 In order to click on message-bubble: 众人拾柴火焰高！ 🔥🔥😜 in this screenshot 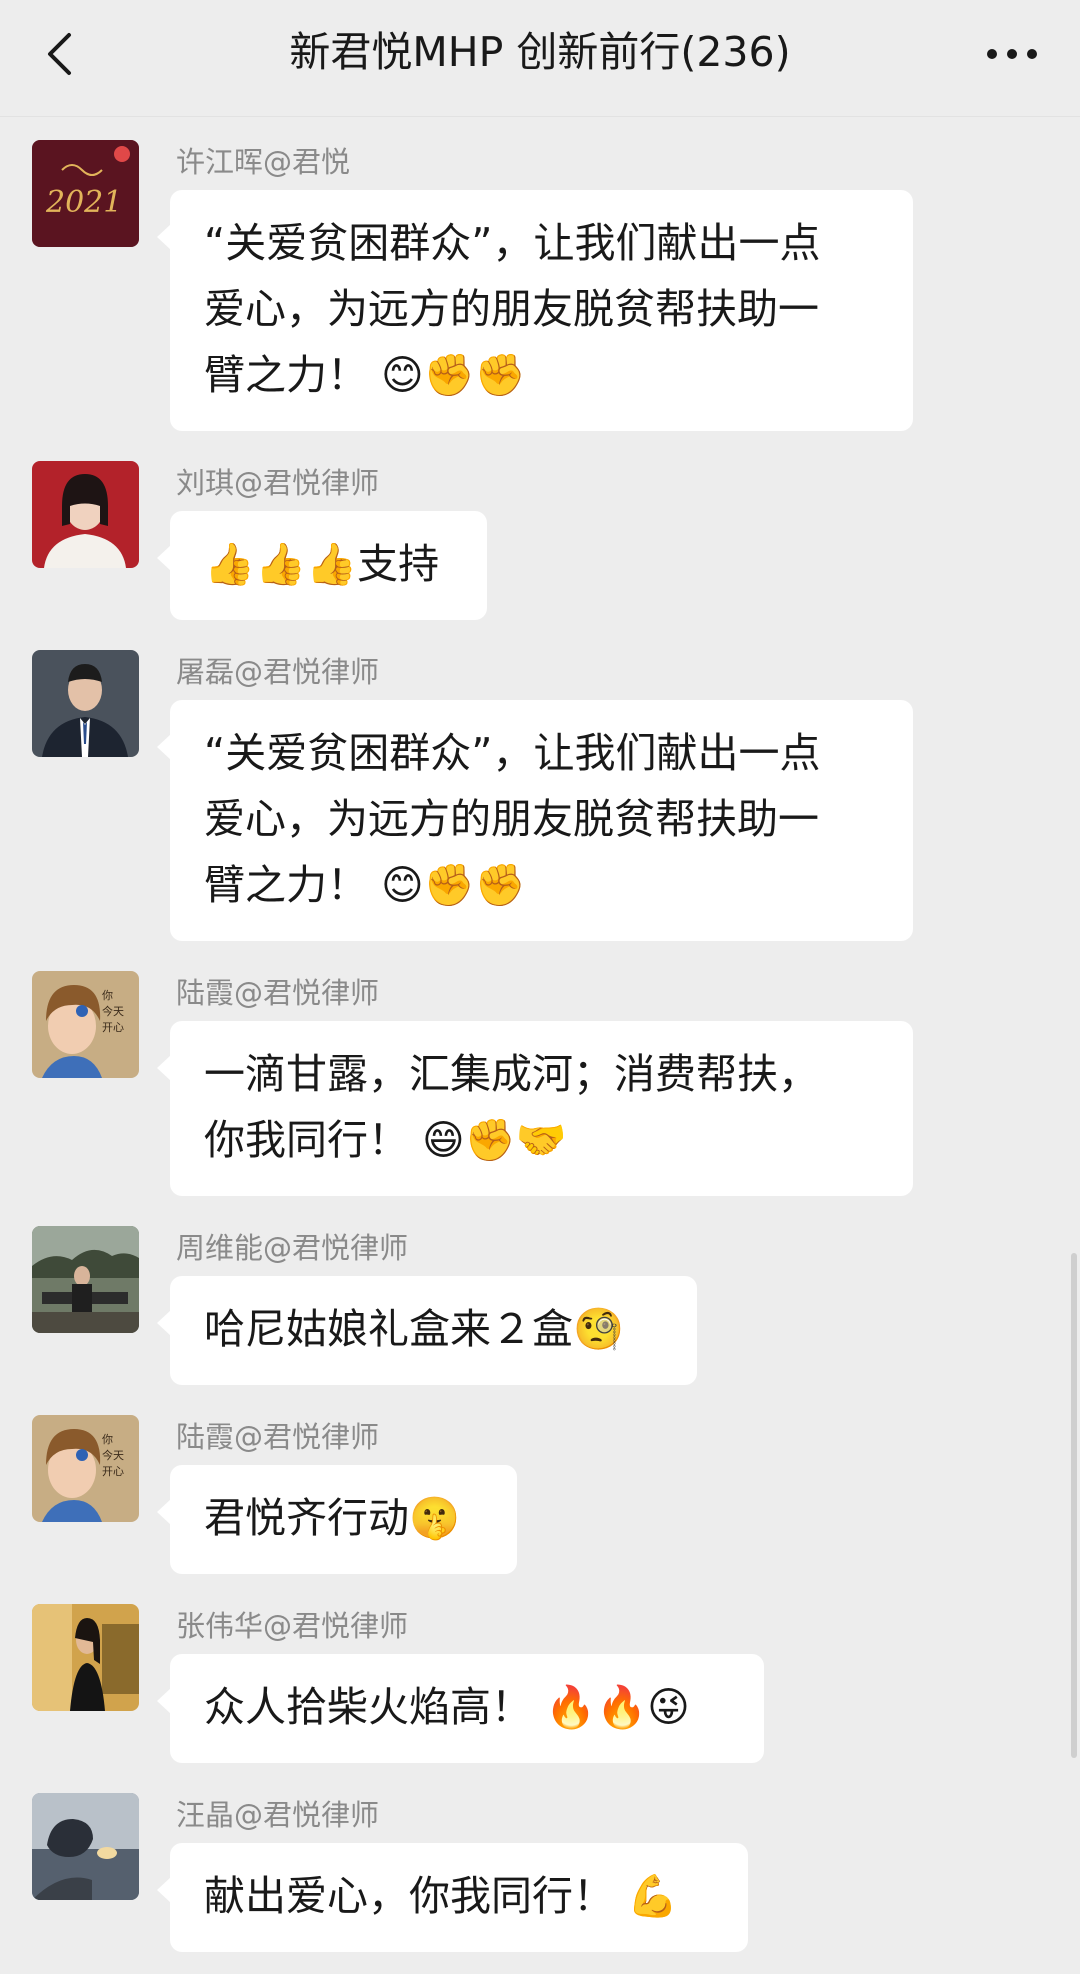, I will do `click(460, 1708)`.